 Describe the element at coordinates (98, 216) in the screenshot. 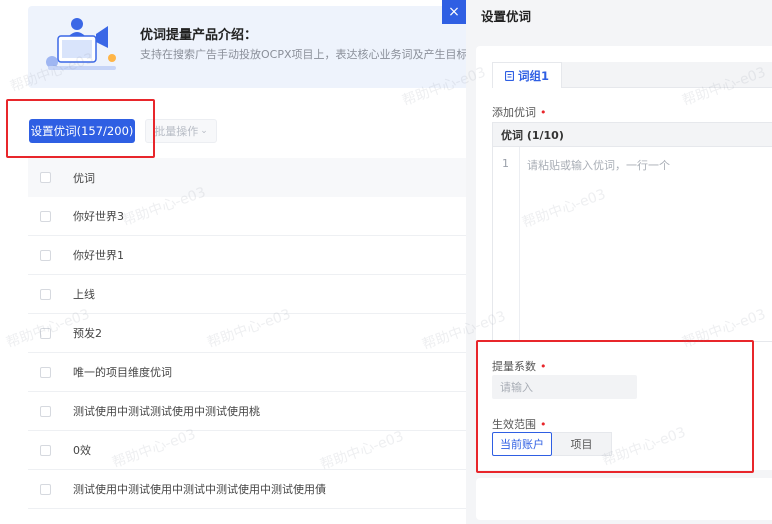

I see `table-cell-word: 你好世界3` at that location.